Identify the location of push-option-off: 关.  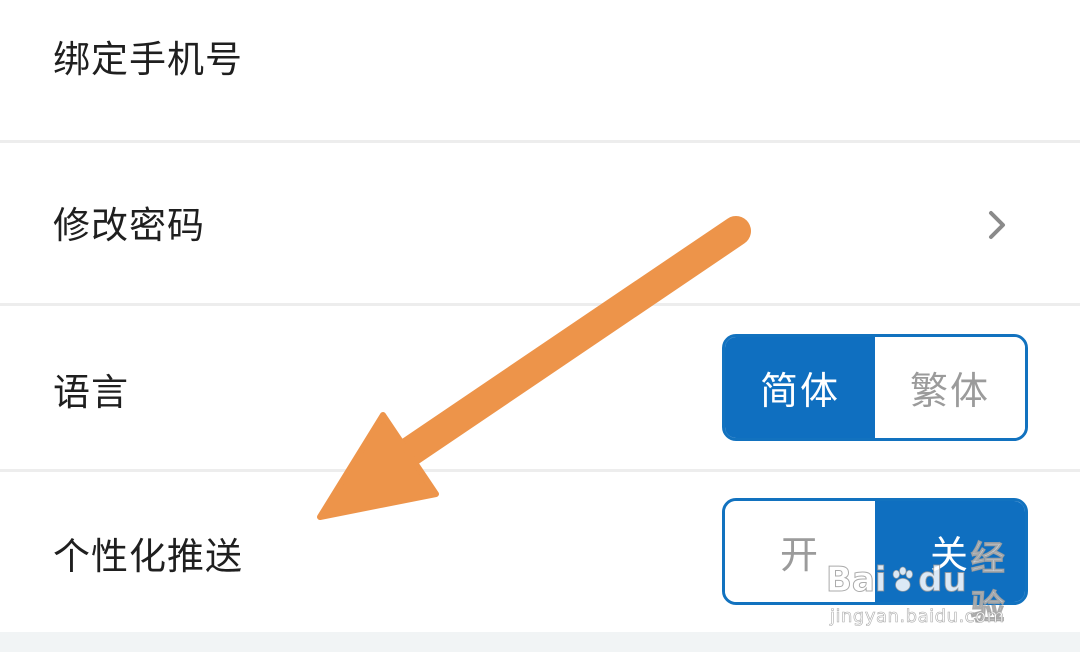
(950, 551).